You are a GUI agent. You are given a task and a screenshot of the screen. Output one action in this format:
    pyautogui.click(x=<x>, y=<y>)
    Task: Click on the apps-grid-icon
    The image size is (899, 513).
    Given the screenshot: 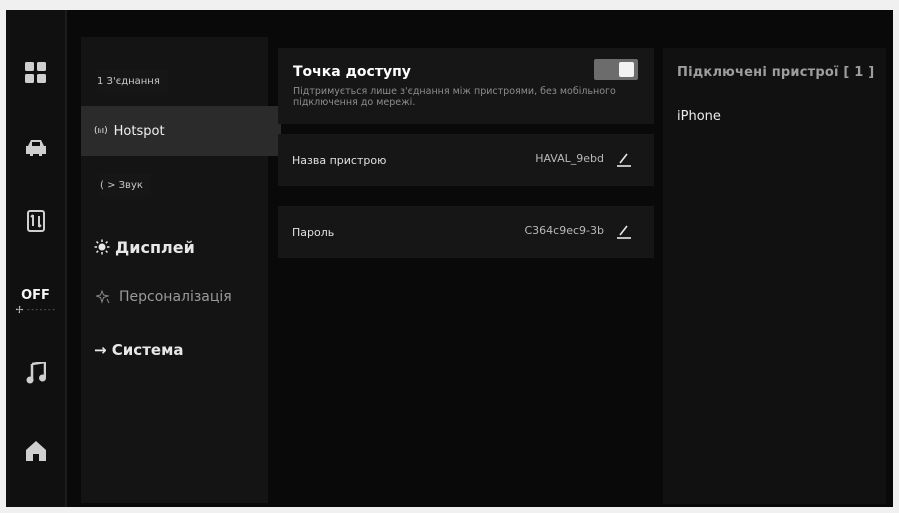 What is the action you would take?
    pyautogui.click(x=35, y=72)
    